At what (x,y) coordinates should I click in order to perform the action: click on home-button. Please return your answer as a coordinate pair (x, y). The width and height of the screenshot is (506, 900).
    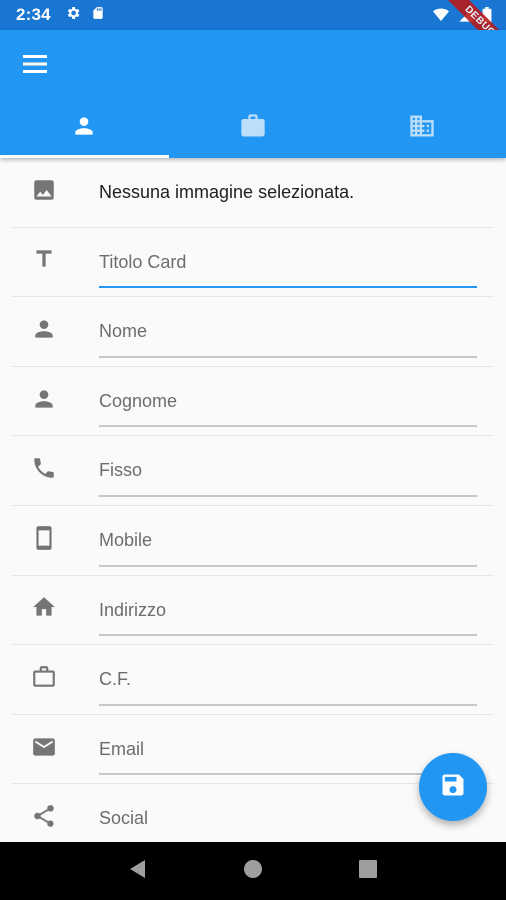
    Looking at the image, I should click on (253, 871).